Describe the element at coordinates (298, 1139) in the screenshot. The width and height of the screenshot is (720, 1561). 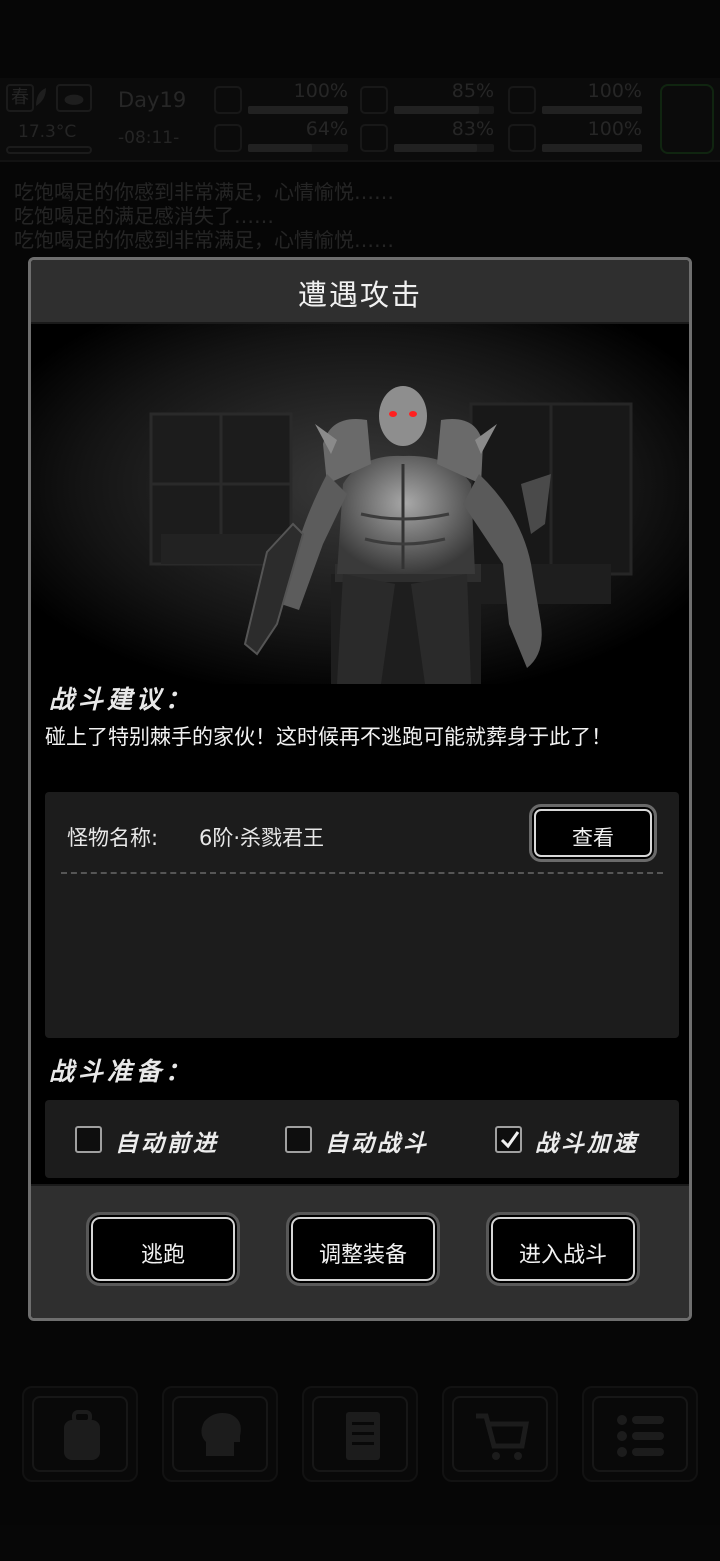
I see `auto-battle-checkbox` at that location.